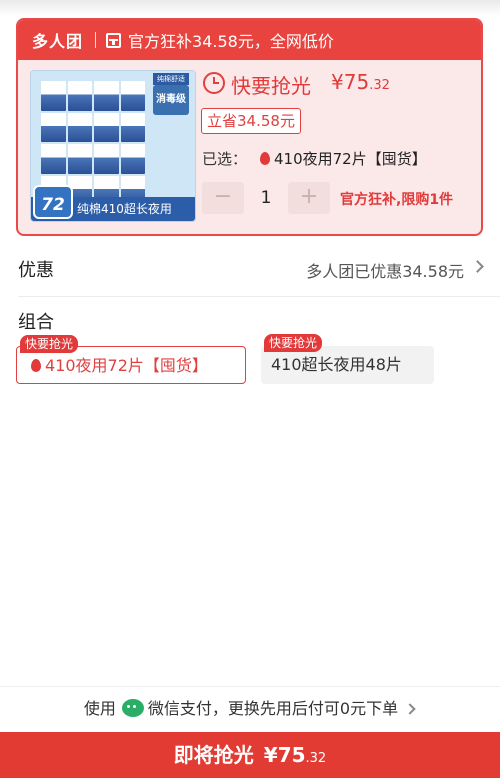 The height and width of the screenshot is (778, 500). I want to click on section-divider, so click(259, 296).